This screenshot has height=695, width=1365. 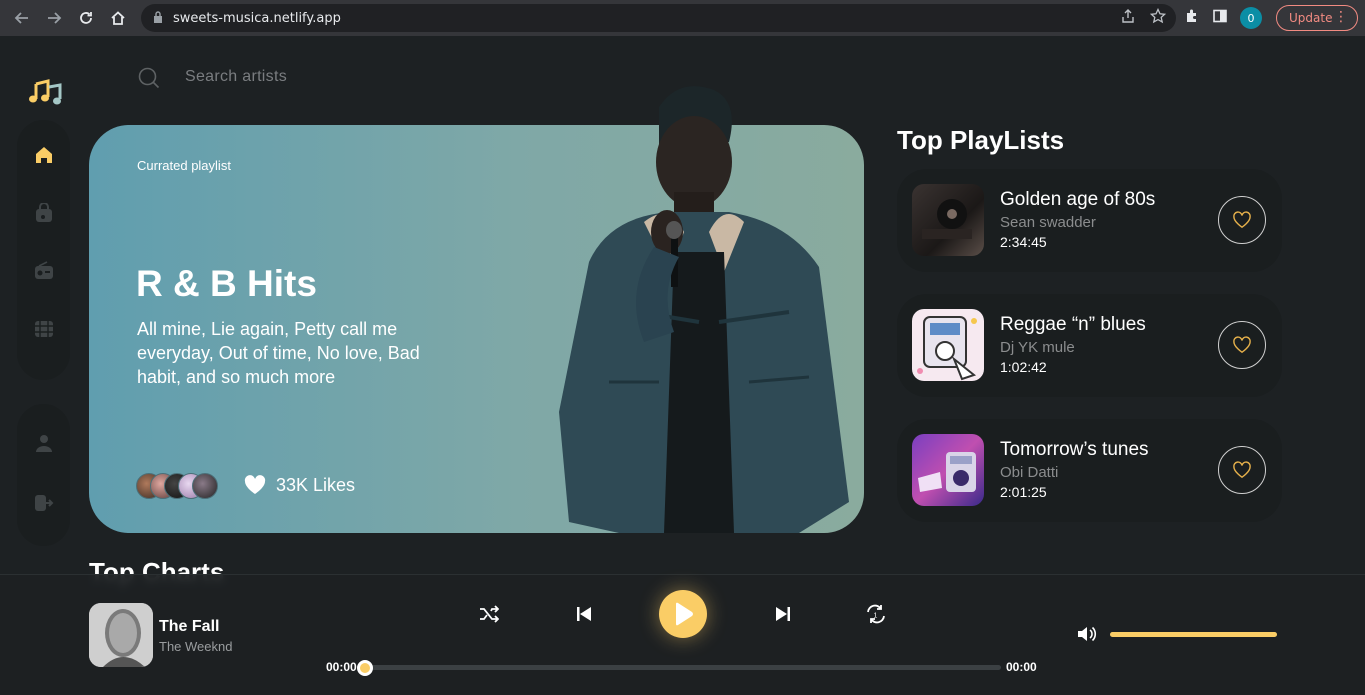 I want to click on videos-icon, so click(x=44, y=329).